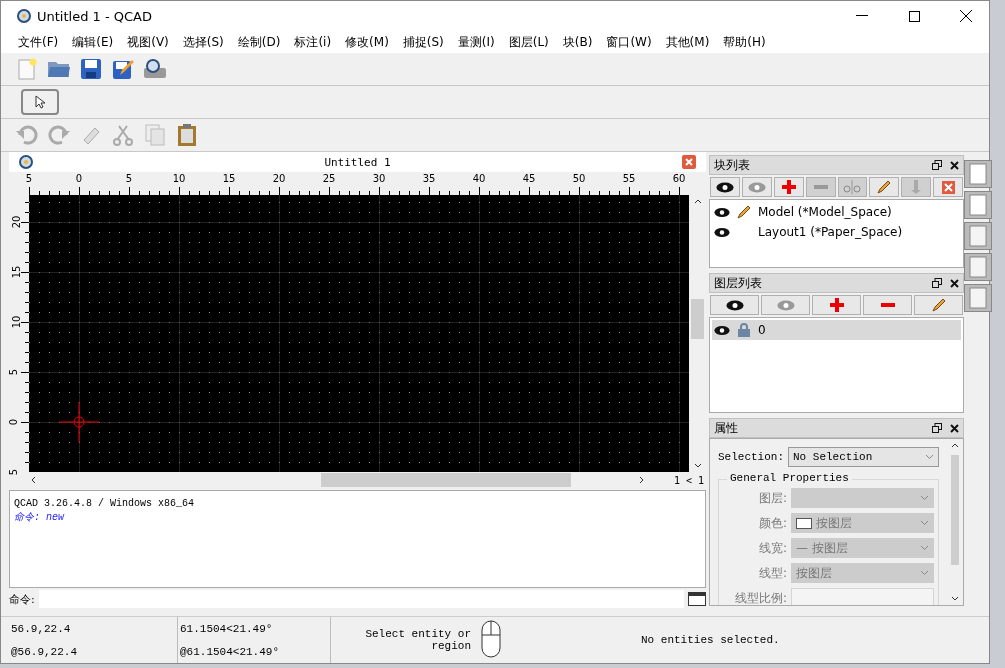  Describe the element at coordinates (105, 504) in the screenshot. I see `history-line: QCAD 3.26.4.8 / Windows x86_64` at that location.